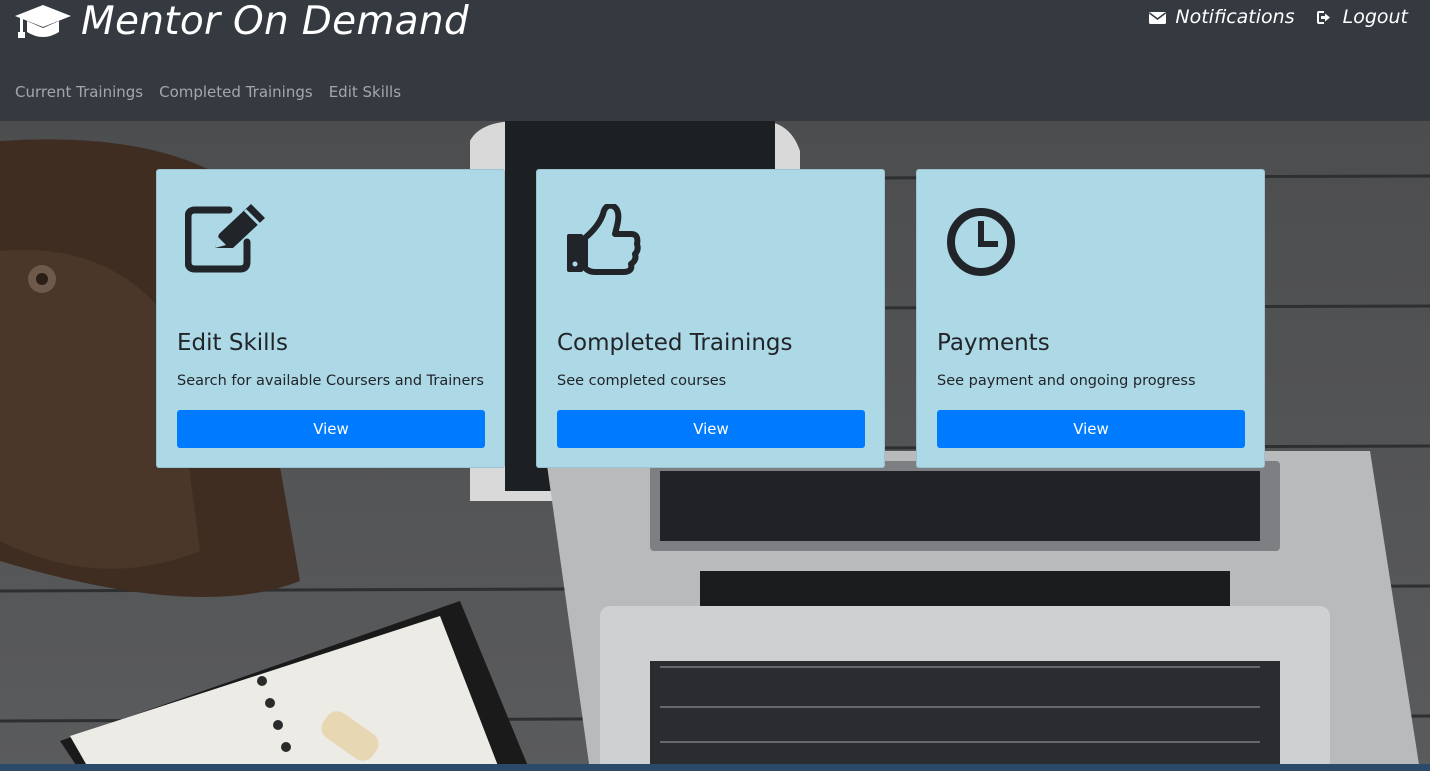 The image size is (1430, 771). I want to click on view-payments-button: View, so click(1091, 429).